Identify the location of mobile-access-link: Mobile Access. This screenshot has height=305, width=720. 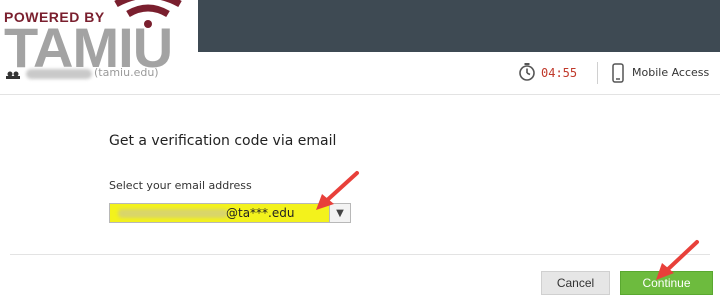
(670, 72).